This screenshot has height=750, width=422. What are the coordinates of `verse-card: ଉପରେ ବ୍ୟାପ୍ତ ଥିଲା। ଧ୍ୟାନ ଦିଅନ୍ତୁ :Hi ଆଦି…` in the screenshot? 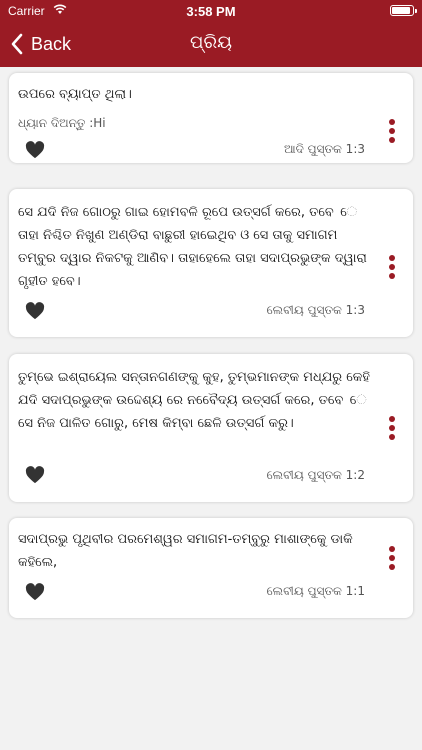 It's located at (211, 118).